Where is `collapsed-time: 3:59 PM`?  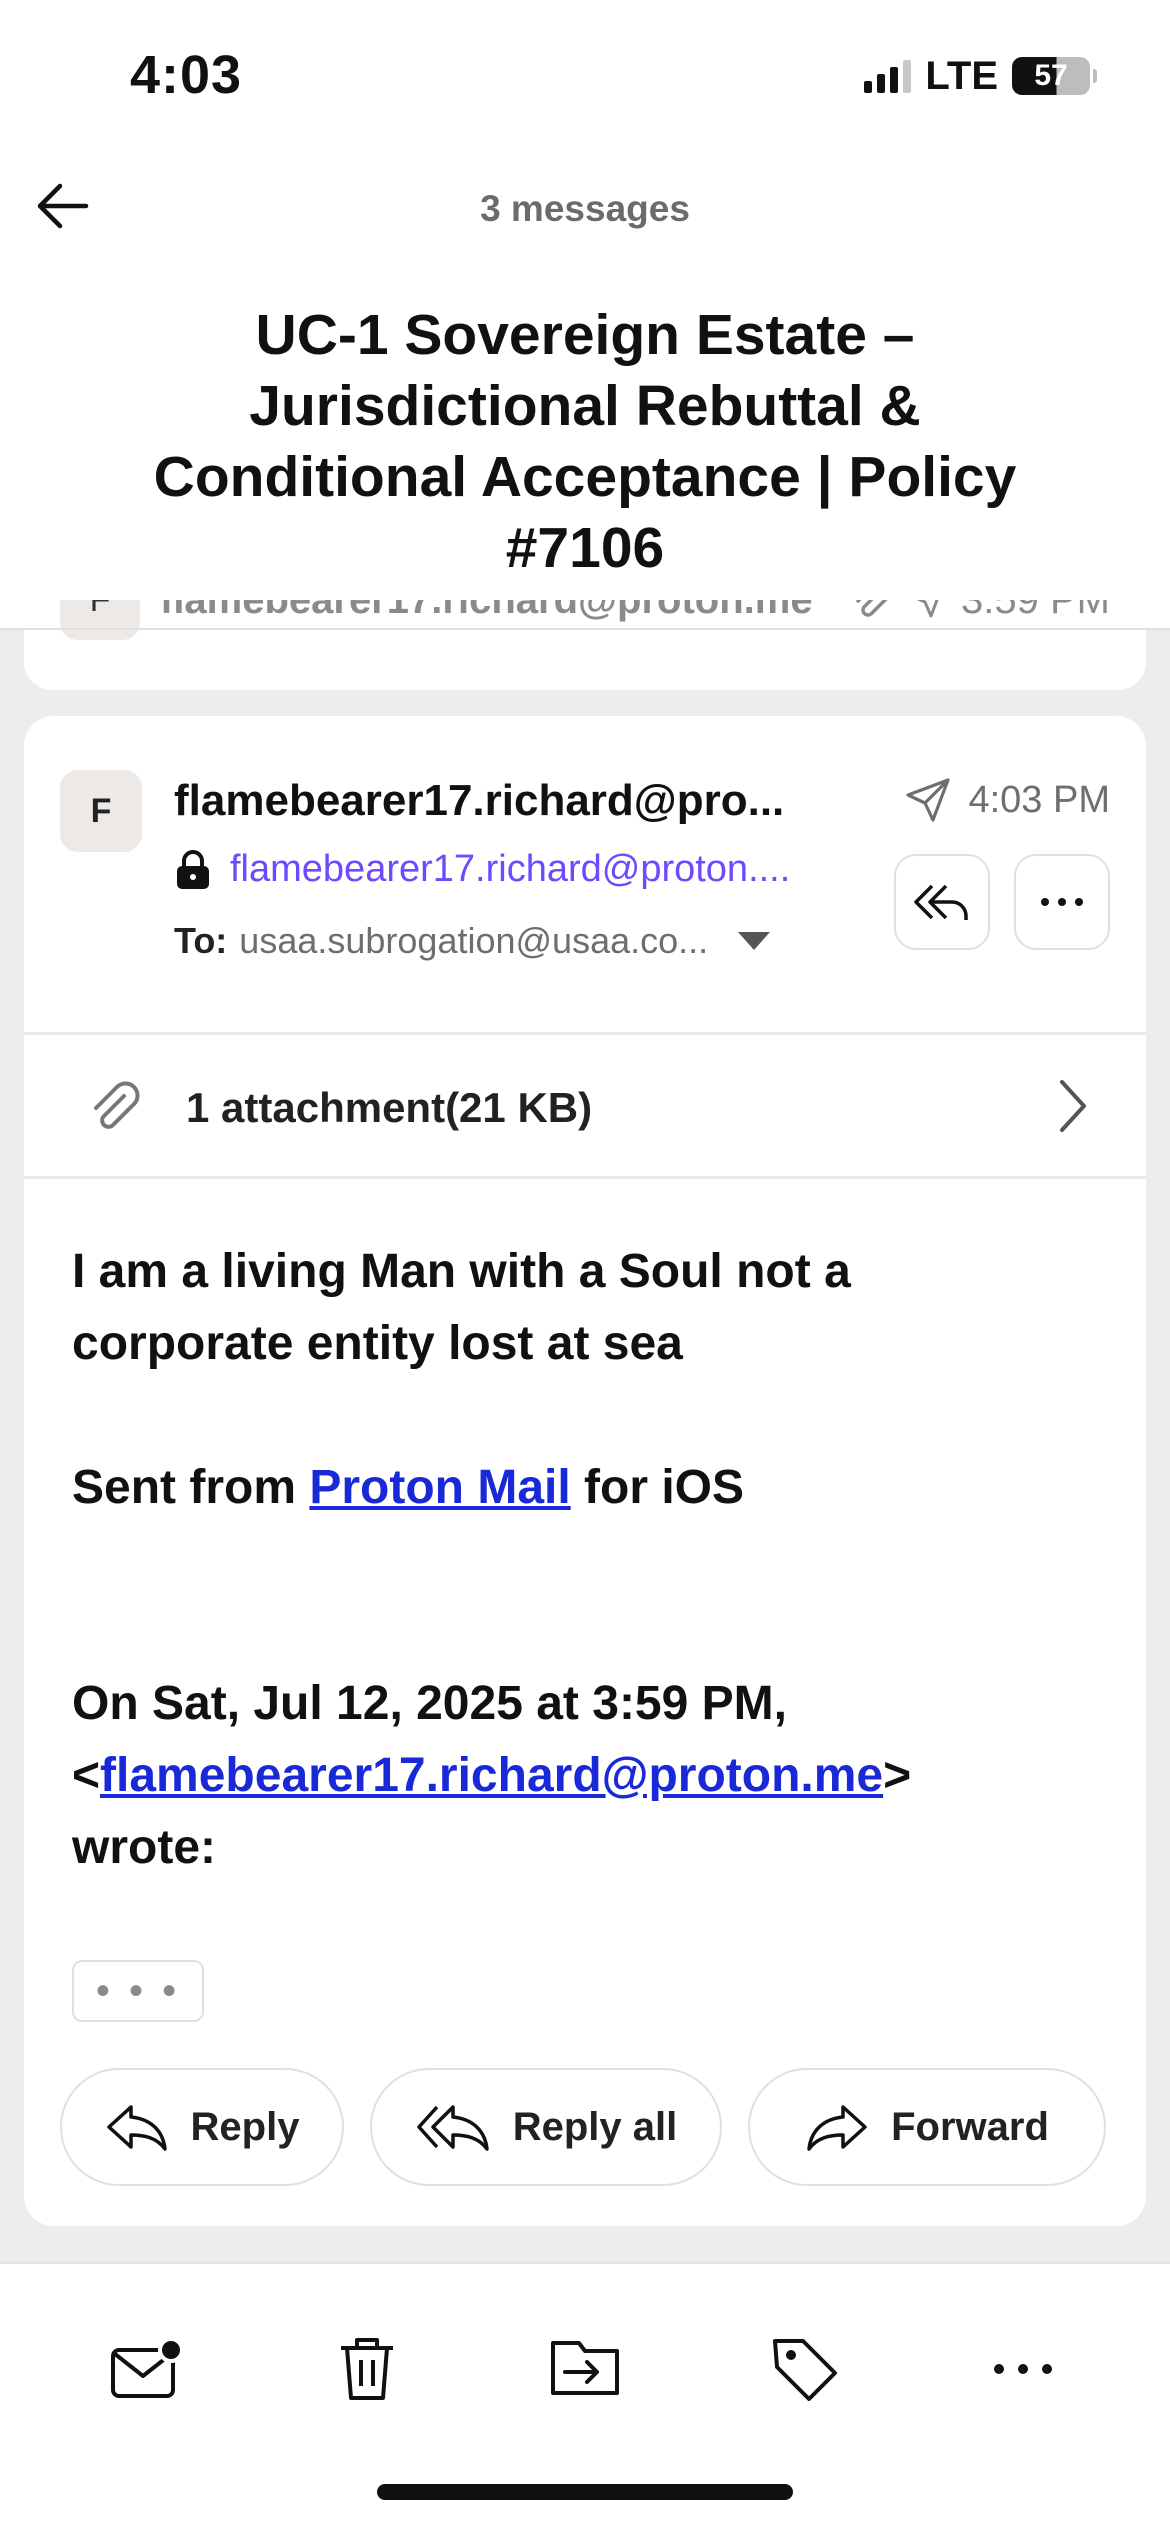
collapsed-time: 3:59 PM is located at coordinates (1035, 611).